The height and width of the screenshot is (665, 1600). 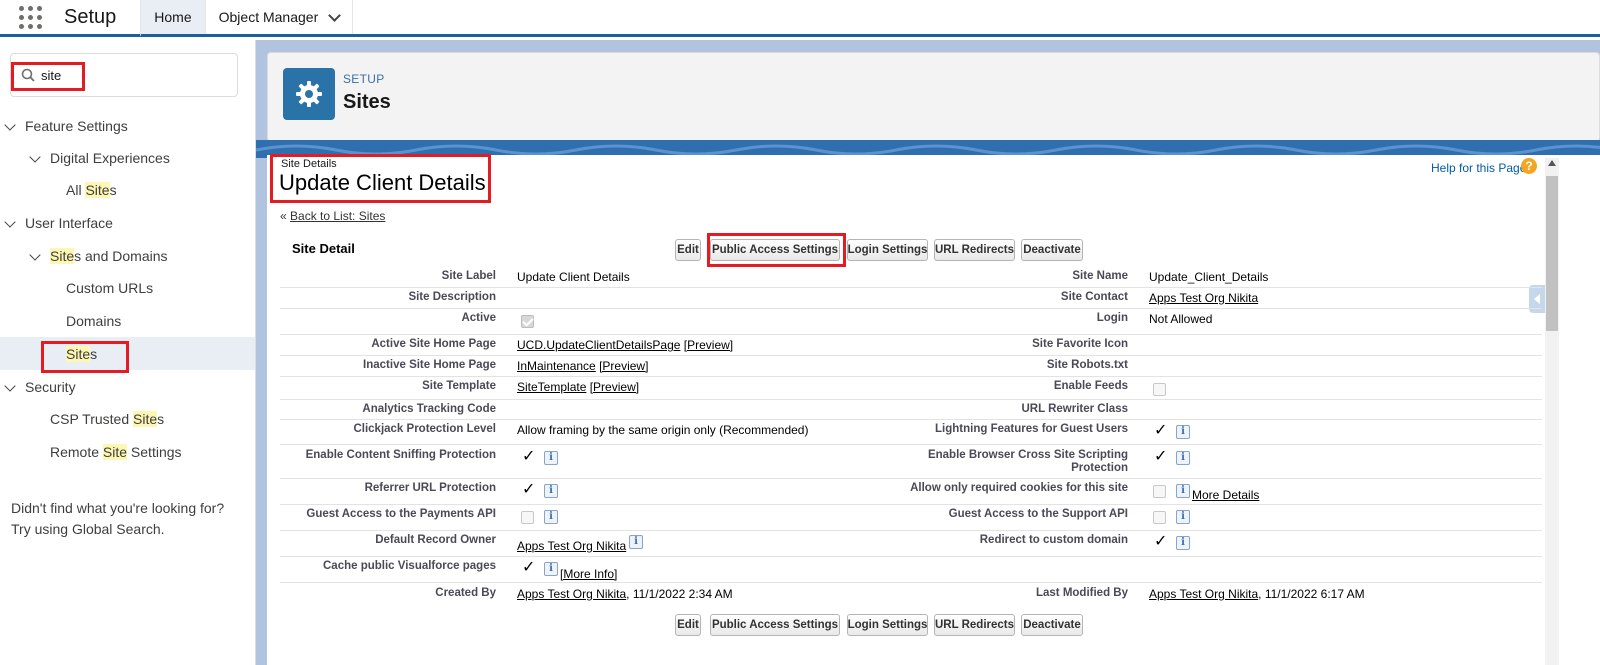 I want to click on site-contact-value: Apps Test Org Nikita, so click(x=1203, y=298).